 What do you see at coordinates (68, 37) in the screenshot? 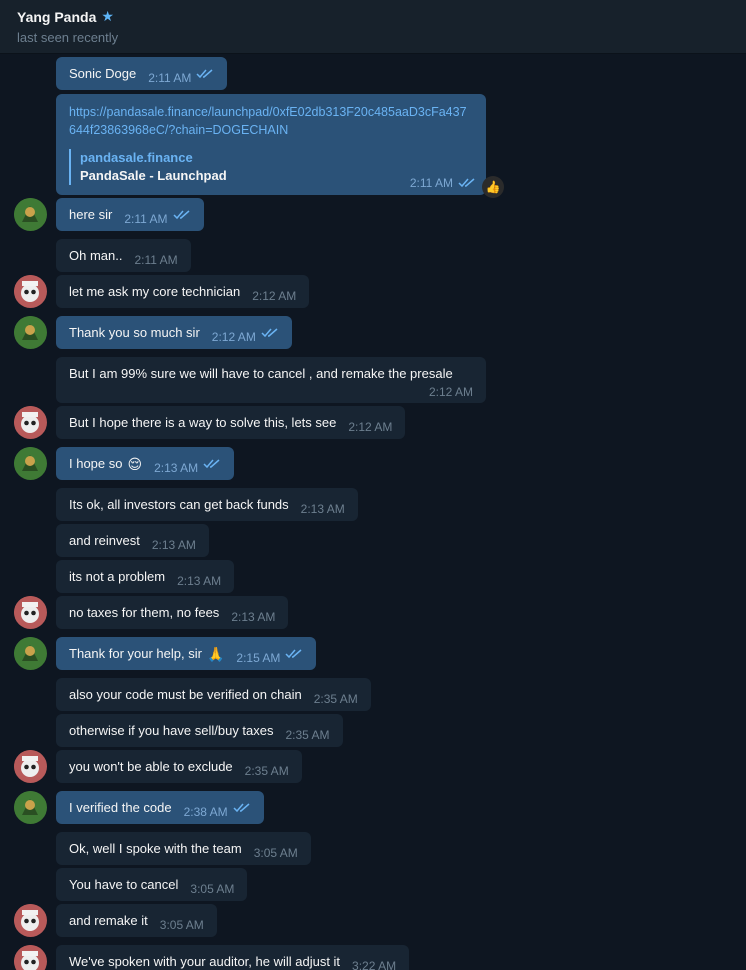
I see `contact-status: last seen recently` at bounding box center [68, 37].